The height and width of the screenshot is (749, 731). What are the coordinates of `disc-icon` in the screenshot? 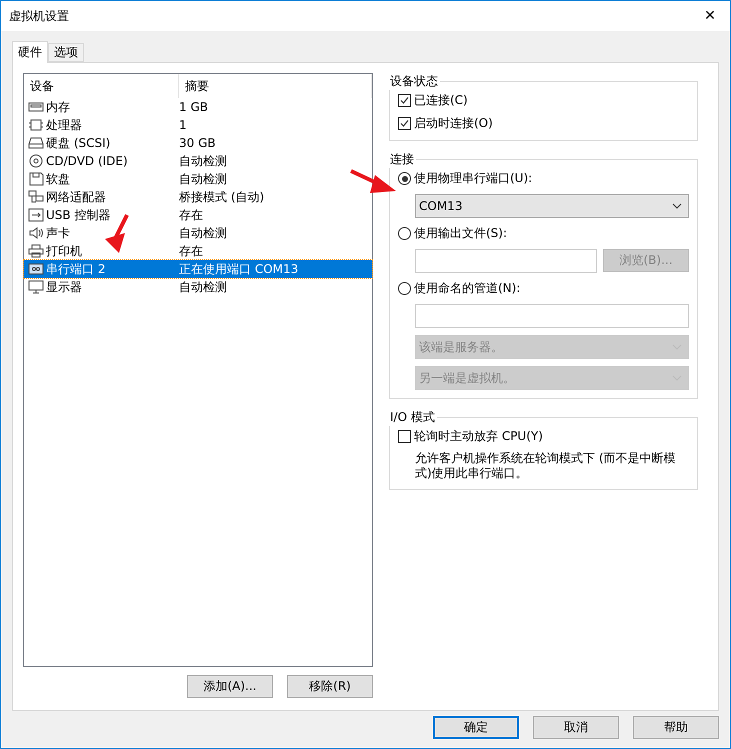 It's located at (36, 161).